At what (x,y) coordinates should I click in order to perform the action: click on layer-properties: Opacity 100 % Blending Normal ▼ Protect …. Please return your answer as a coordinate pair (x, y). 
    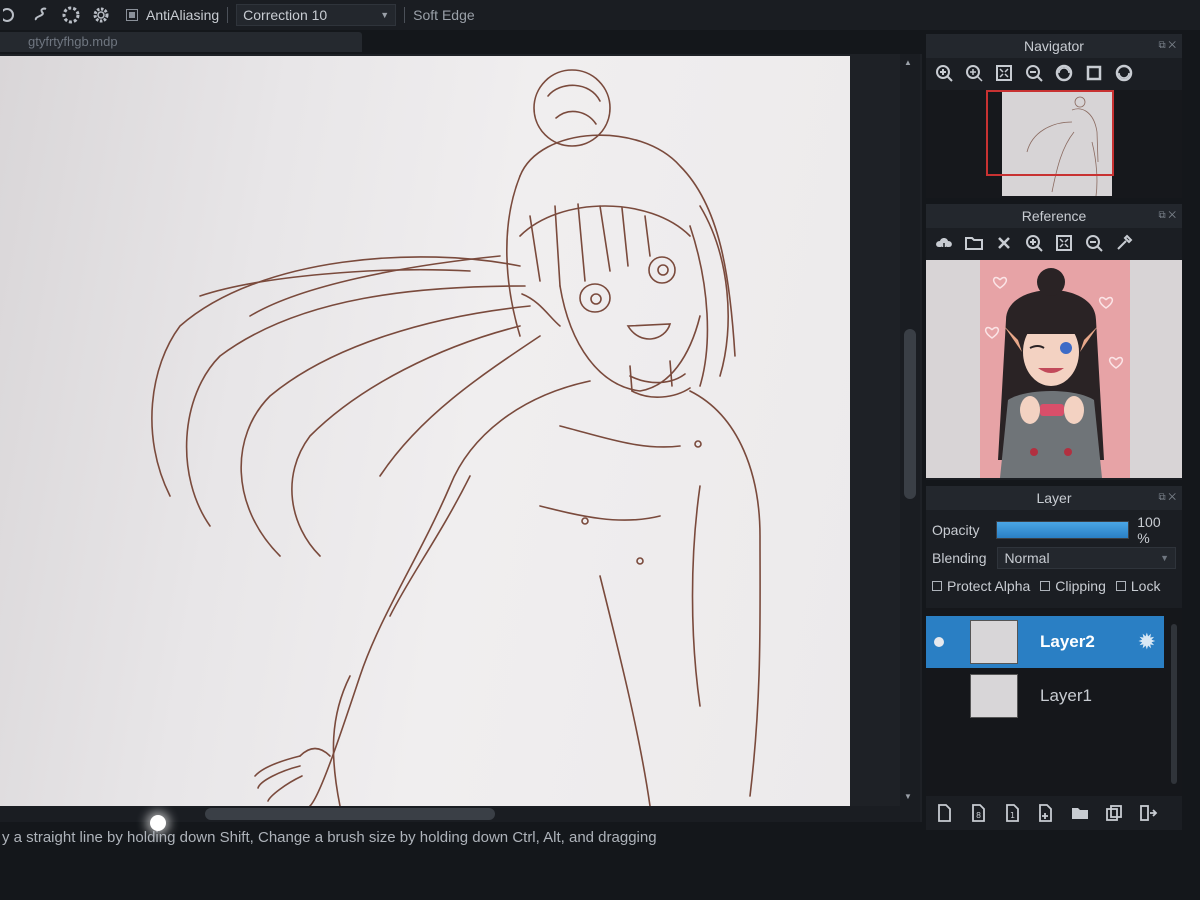
    Looking at the image, I should click on (1054, 558).